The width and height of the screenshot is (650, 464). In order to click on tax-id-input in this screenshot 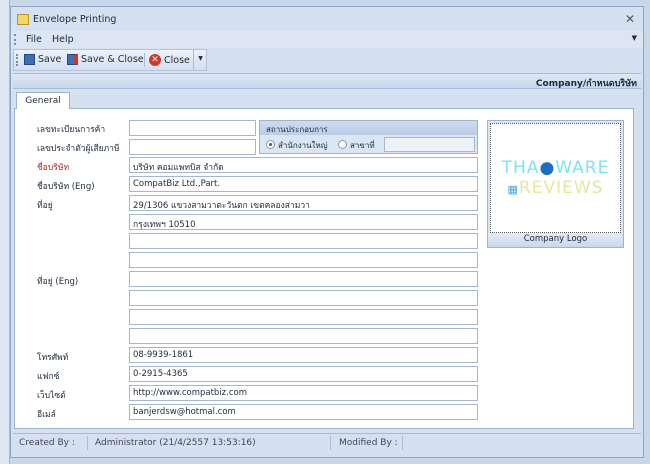, I will do `click(192, 147)`.